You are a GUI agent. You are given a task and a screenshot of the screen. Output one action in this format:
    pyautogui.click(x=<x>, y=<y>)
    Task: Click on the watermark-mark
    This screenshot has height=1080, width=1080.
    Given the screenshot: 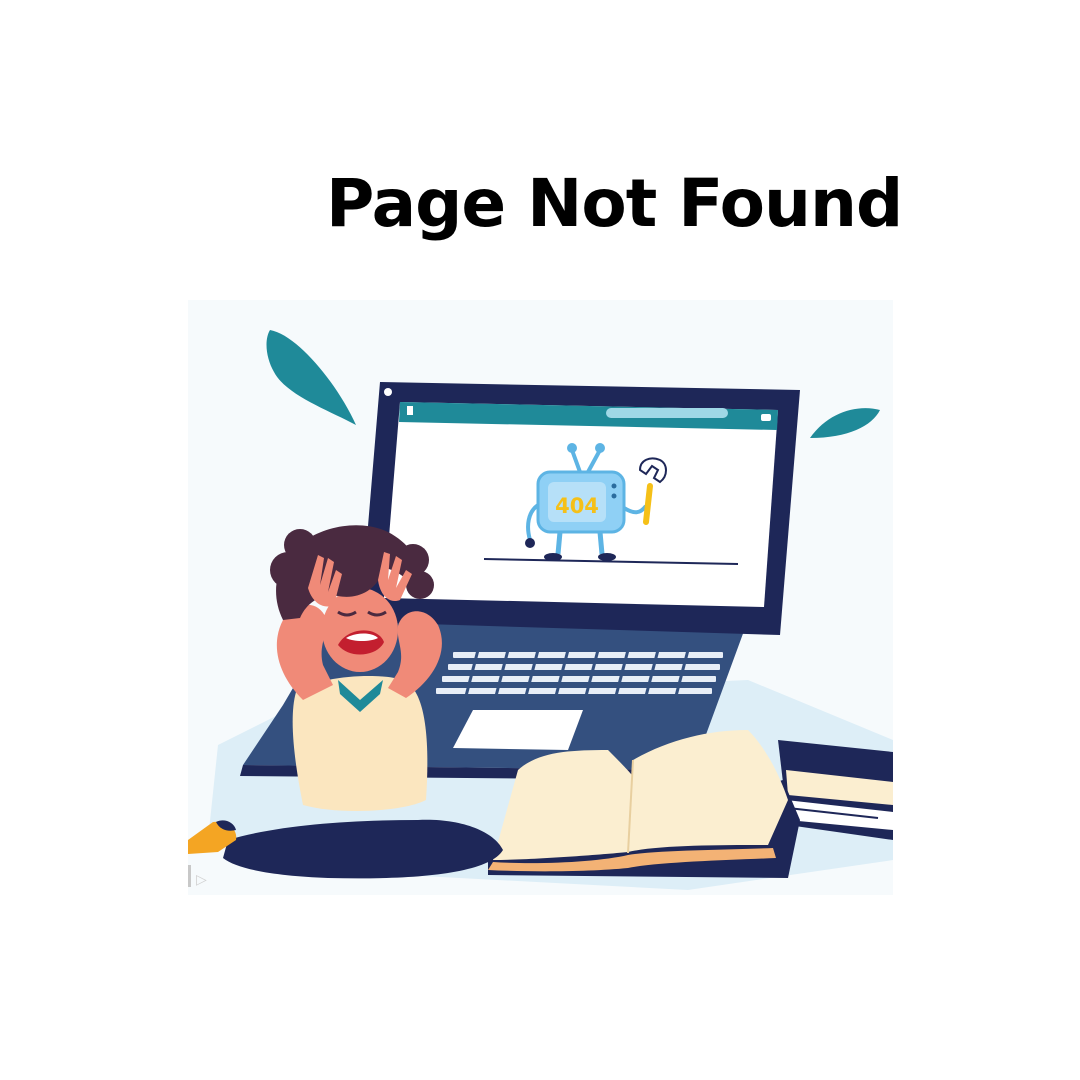 What is the action you would take?
    pyautogui.click(x=189, y=876)
    